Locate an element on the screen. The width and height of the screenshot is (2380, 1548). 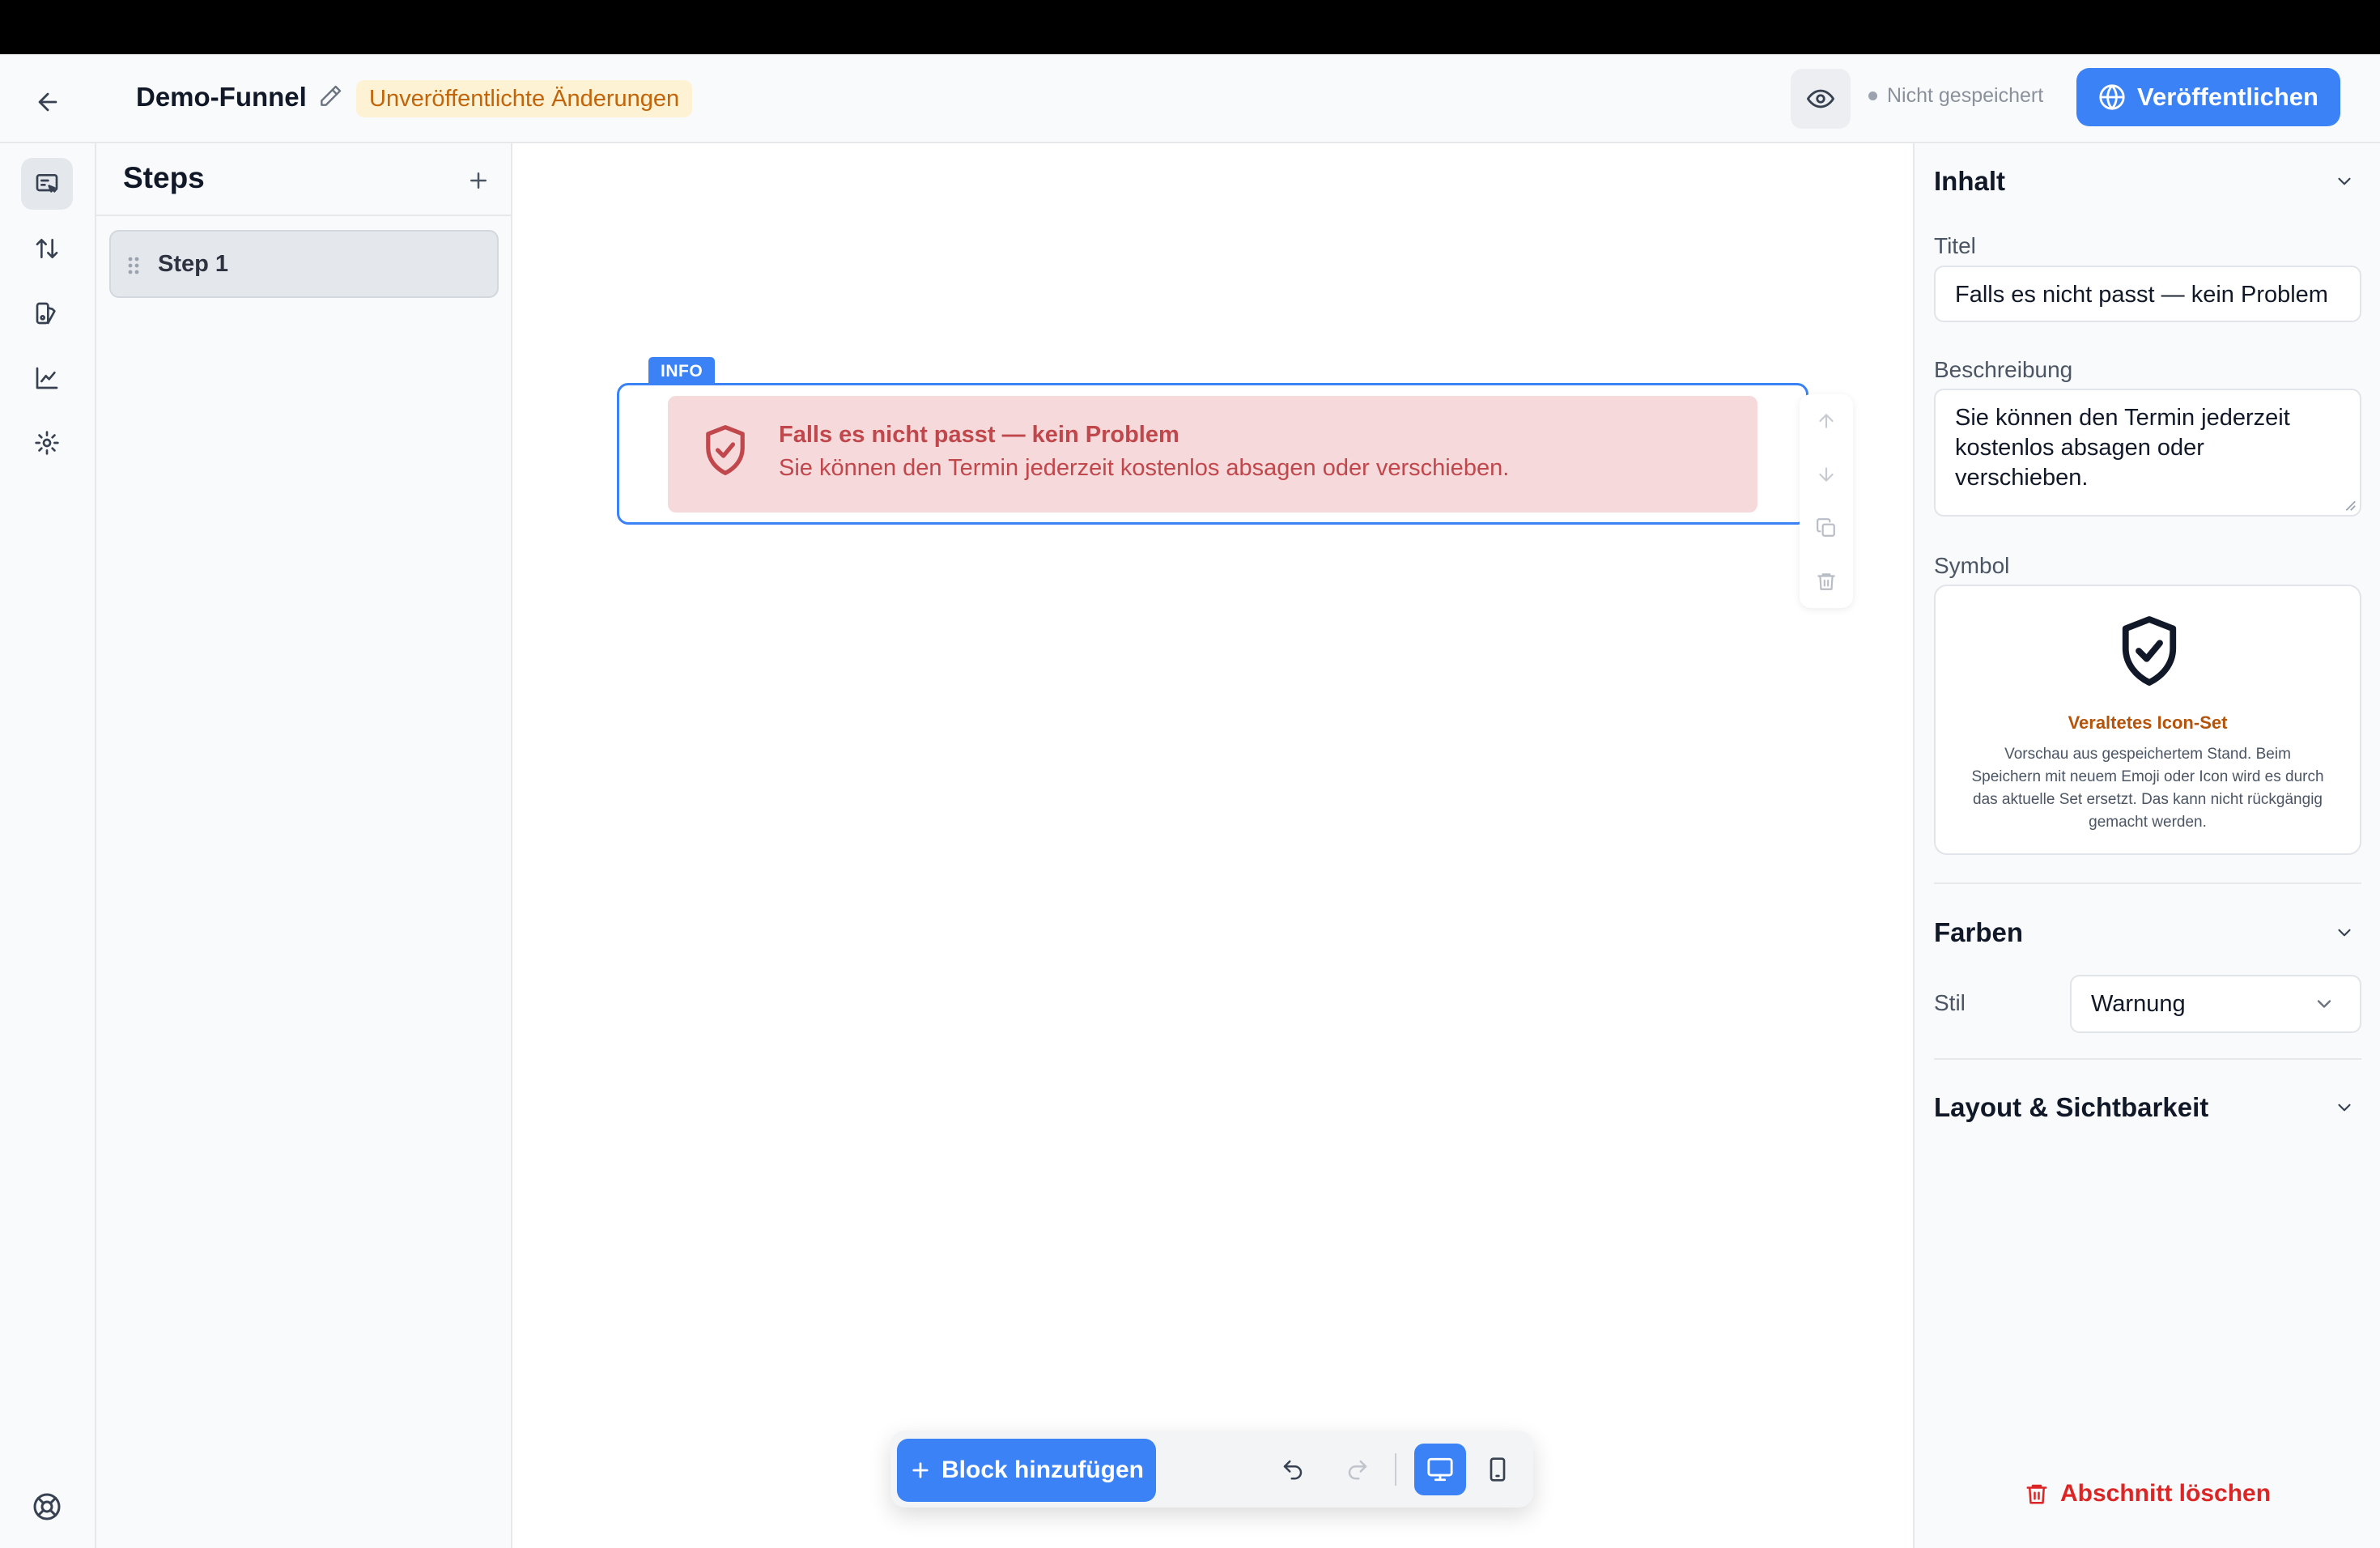
mobile-view-button is located at coordinates (1498, 1469).